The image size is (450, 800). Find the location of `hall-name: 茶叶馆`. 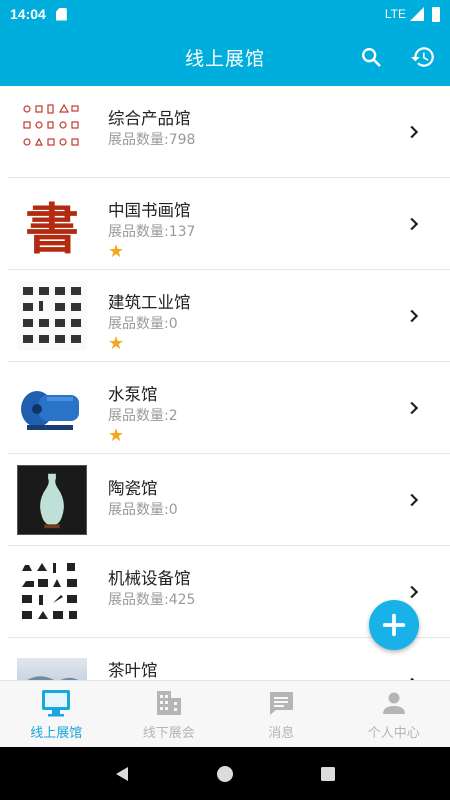

hall-name: 茶叶馆 is located at coordinates (133, 670).